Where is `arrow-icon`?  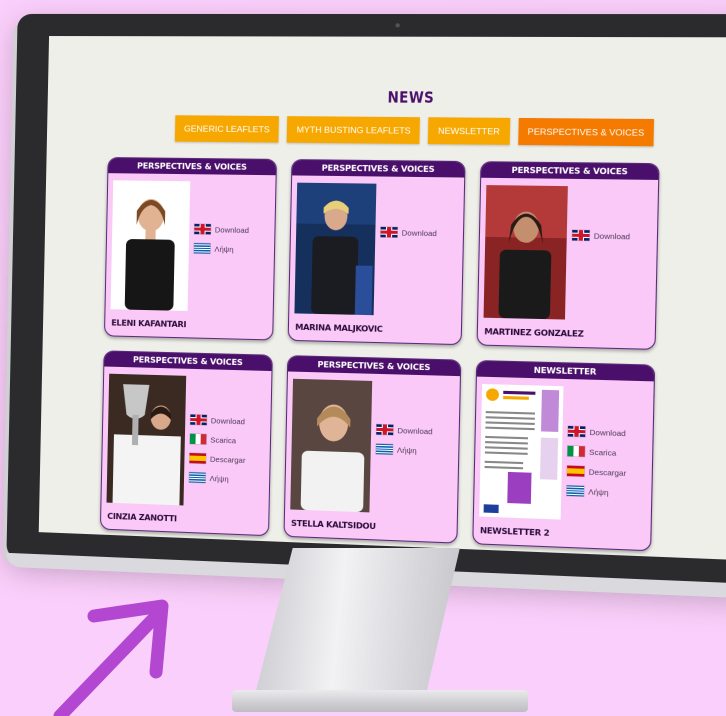 arrow-icon is located at coordinates (111, 657).